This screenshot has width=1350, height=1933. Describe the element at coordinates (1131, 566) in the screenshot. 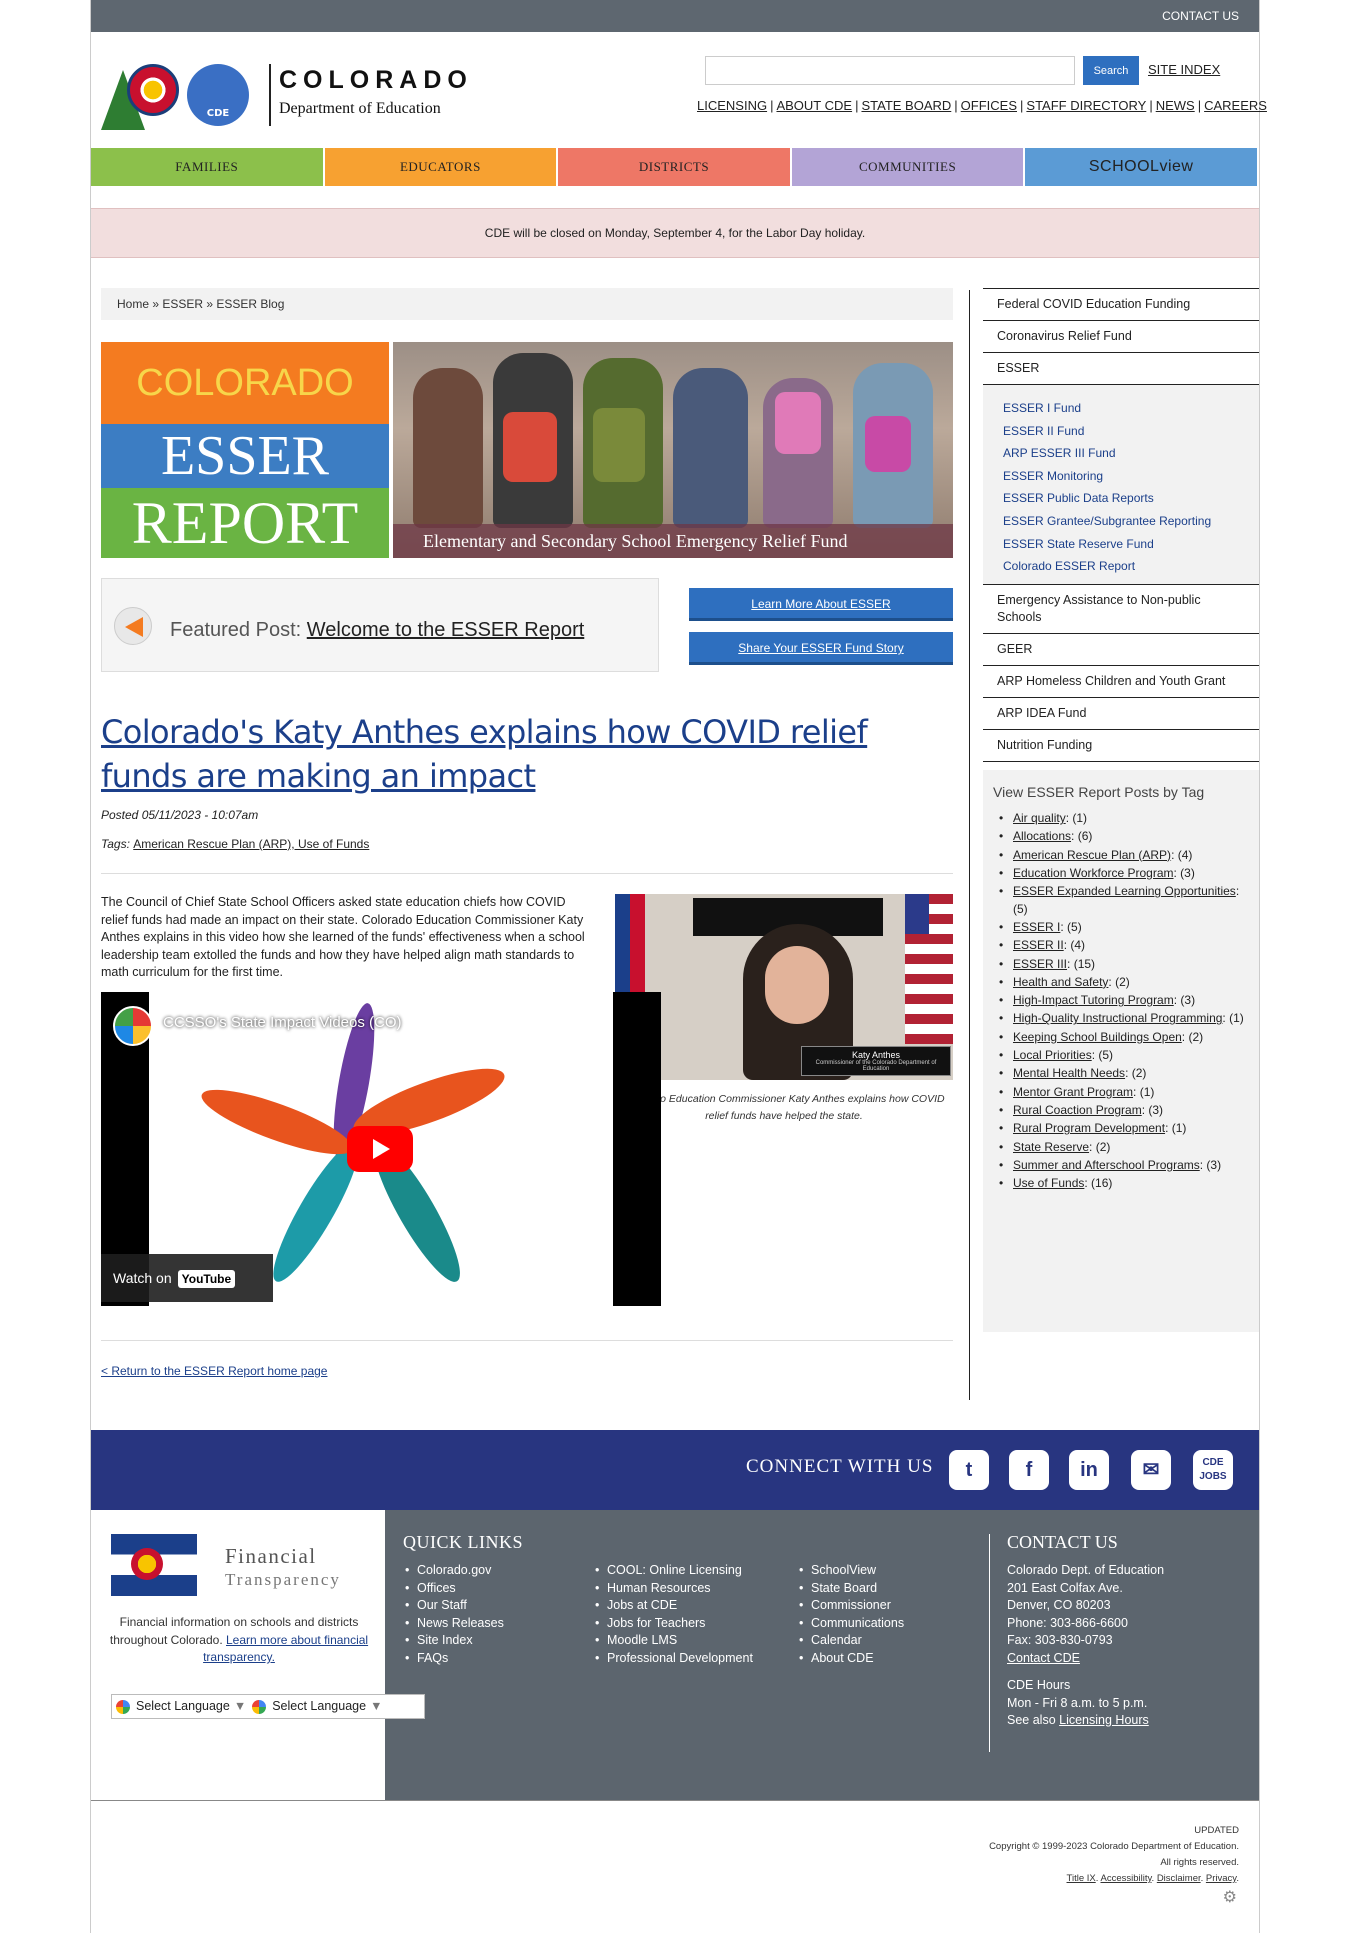

I see `sidebar-subitem-esser-report: Colorado ESSER Report` at that location.